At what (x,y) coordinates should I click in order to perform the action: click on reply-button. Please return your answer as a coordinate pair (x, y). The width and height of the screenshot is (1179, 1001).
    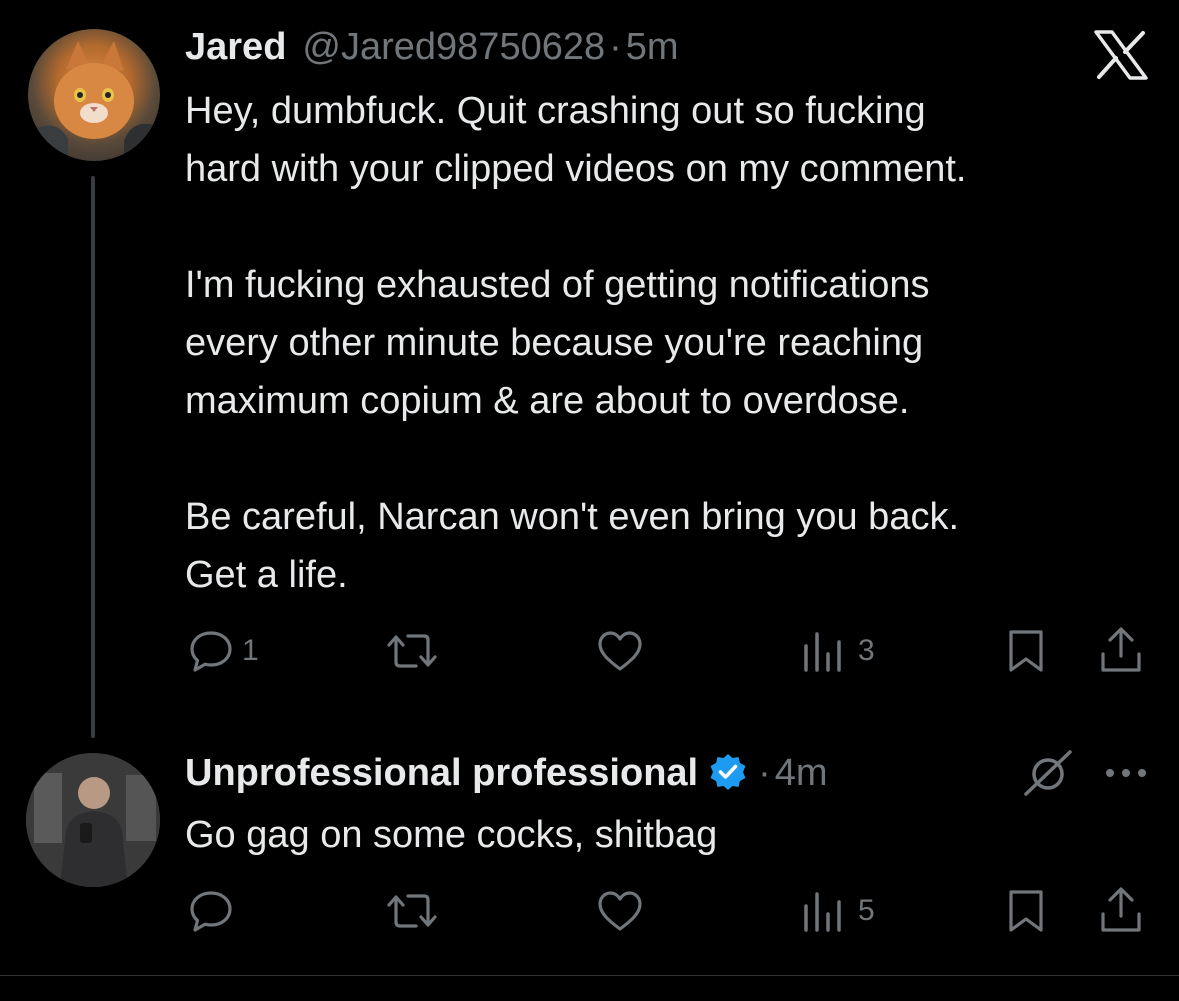
    Looking at the image, I should click on (215, 911).